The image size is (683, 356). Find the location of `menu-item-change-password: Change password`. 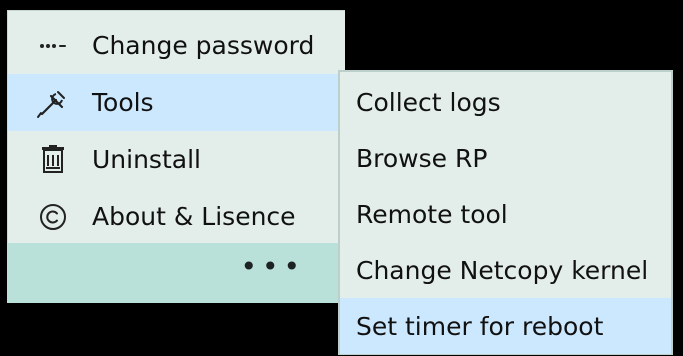

menu-item-change-password: Change password is located at coordinates (176, 45).